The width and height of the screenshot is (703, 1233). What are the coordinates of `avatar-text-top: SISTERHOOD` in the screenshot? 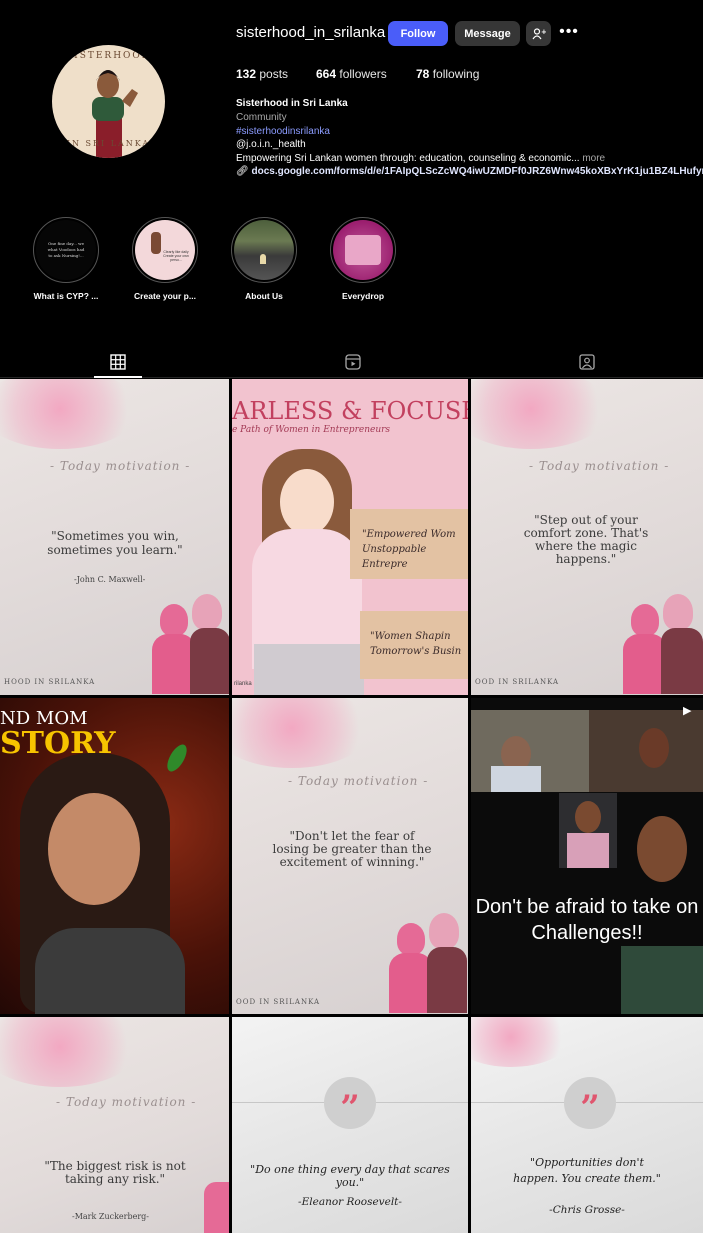 It's located at (108, 56).